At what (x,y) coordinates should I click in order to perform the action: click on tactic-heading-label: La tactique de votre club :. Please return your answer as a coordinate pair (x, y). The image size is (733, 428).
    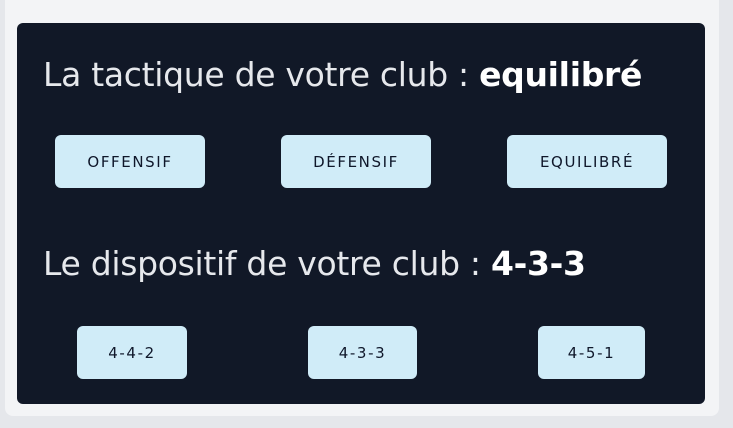
    Looking at the image, I should click on (261, 74).